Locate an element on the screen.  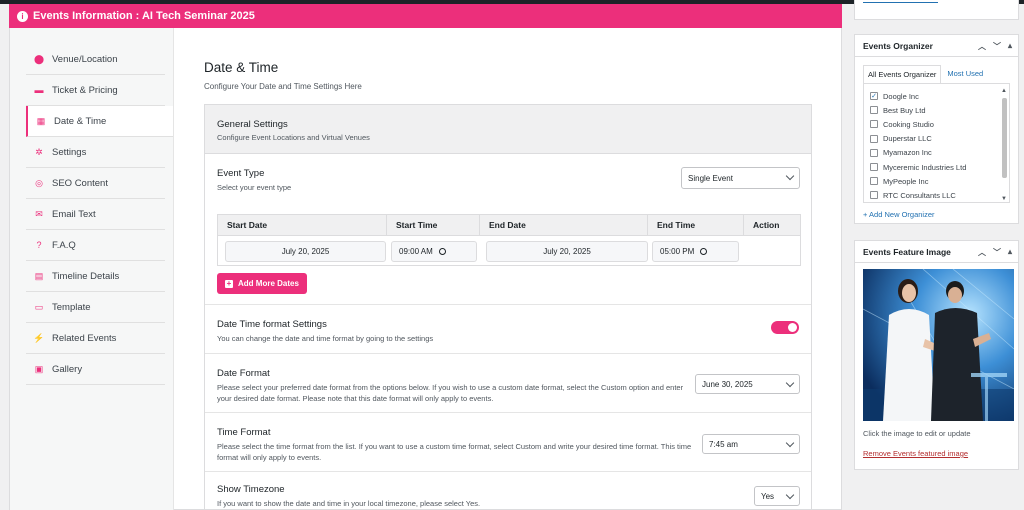
sidebar-item-venue-location: ⬤ Venue/Location is located at coordinates (95, 59).